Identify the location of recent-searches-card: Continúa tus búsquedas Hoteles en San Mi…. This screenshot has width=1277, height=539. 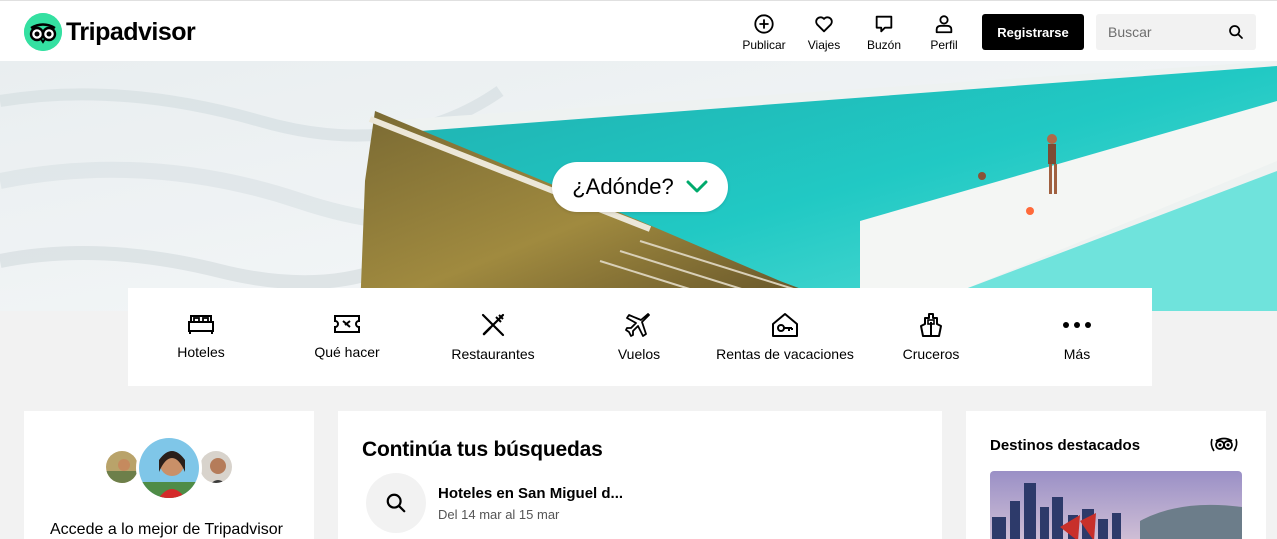
(640, 475).